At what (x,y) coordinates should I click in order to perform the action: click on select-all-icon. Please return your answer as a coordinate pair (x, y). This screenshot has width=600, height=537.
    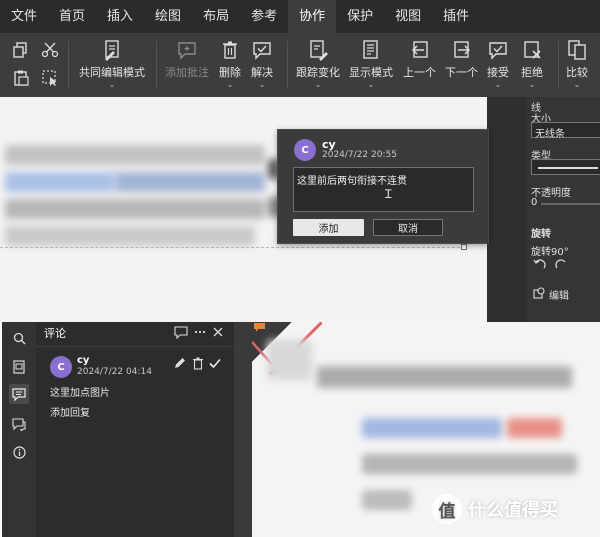
    Looking at the image, I should click on (50, 78).